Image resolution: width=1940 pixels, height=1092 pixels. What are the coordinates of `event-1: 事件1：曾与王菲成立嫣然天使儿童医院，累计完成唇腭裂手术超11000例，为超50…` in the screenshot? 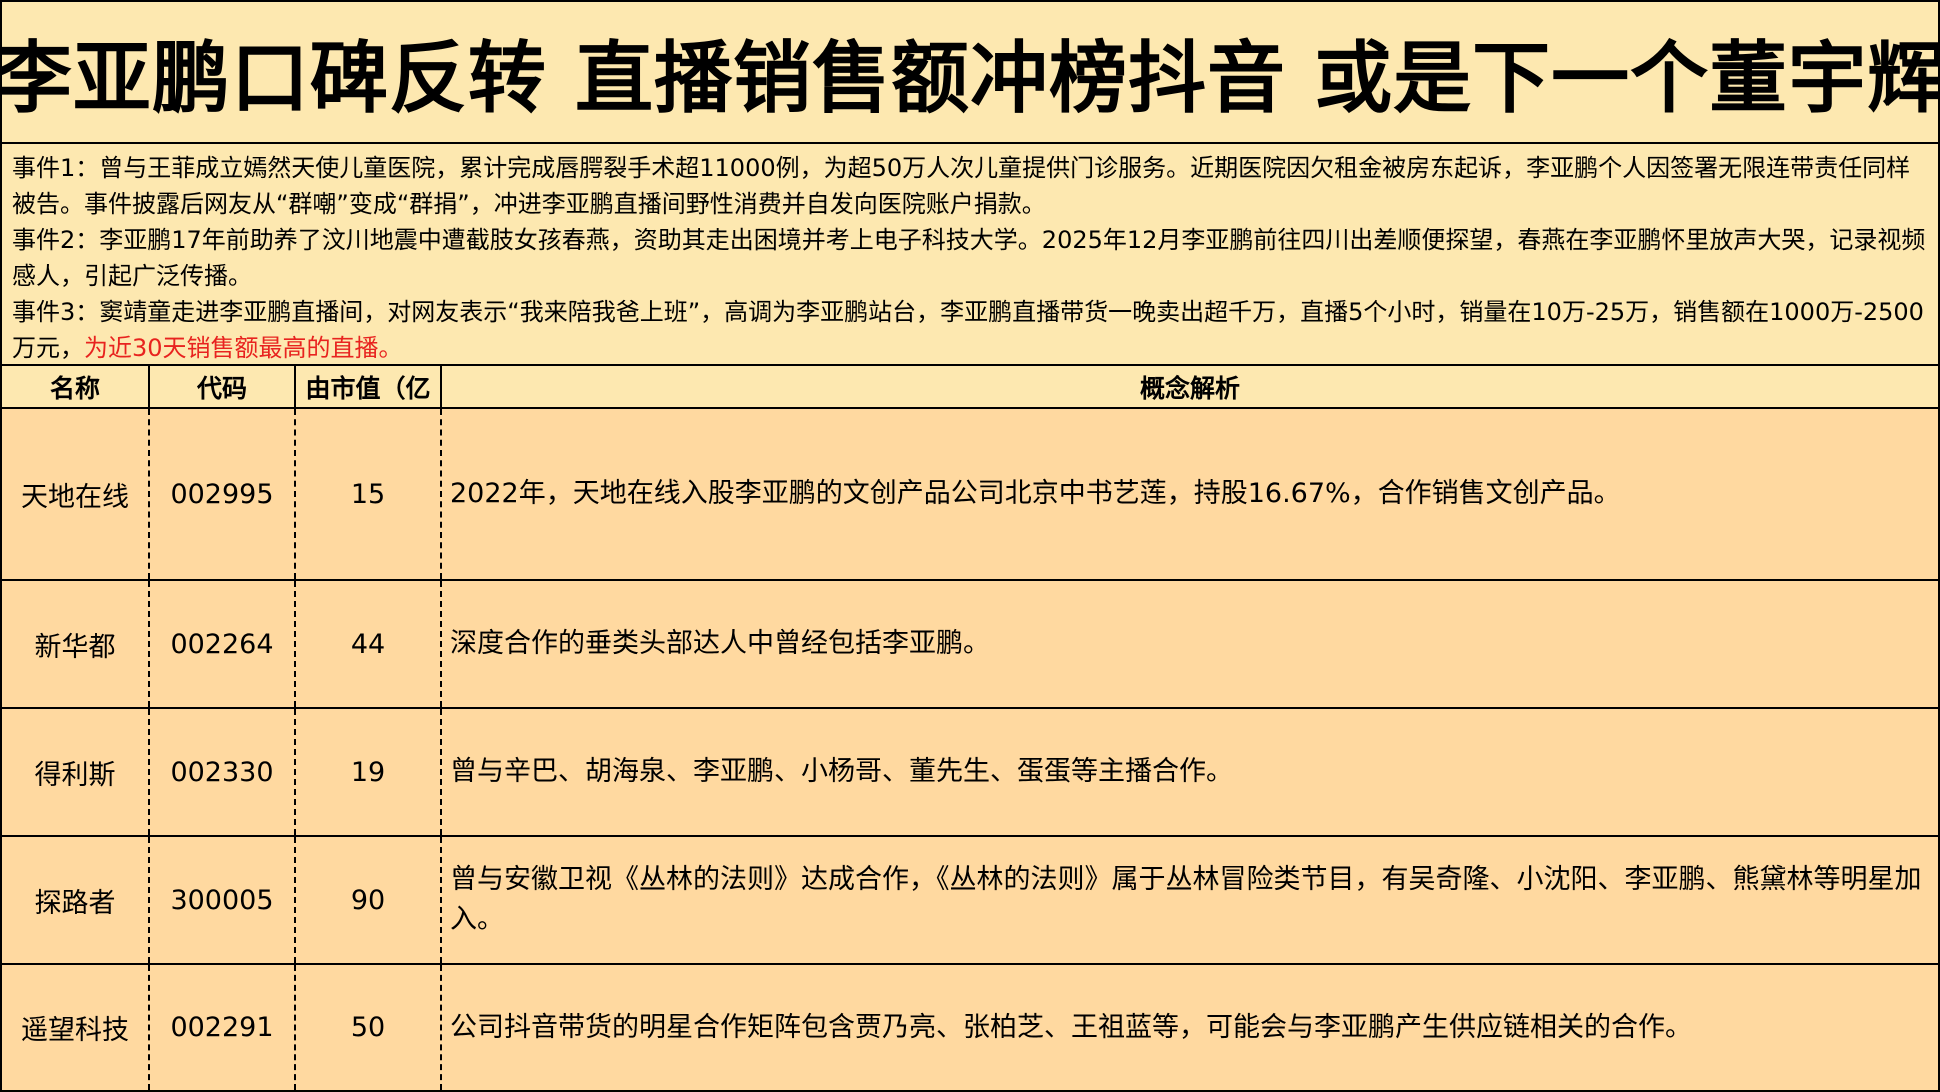 It's located at (961, 186).